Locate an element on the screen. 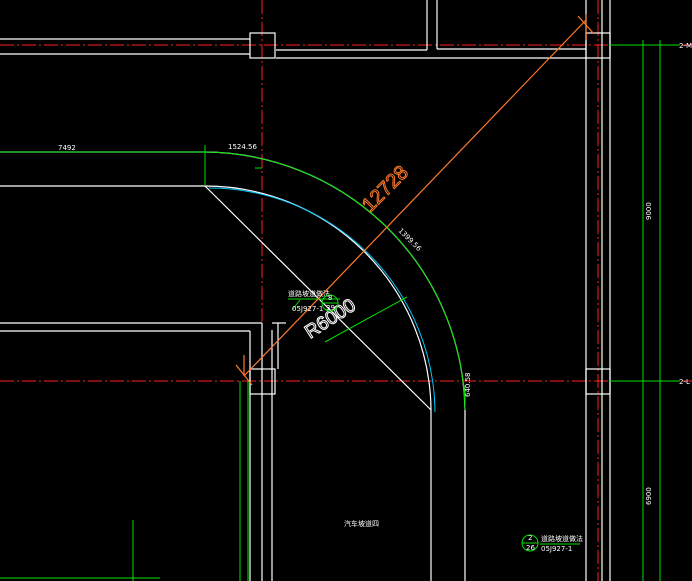 The height and width of the screenshot is (581, 692). axis-bubble-top: 2-M is located at coordinates (679, 46).